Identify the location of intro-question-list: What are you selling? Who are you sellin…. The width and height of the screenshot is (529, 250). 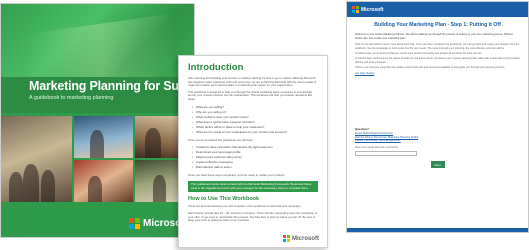
(255, 120).